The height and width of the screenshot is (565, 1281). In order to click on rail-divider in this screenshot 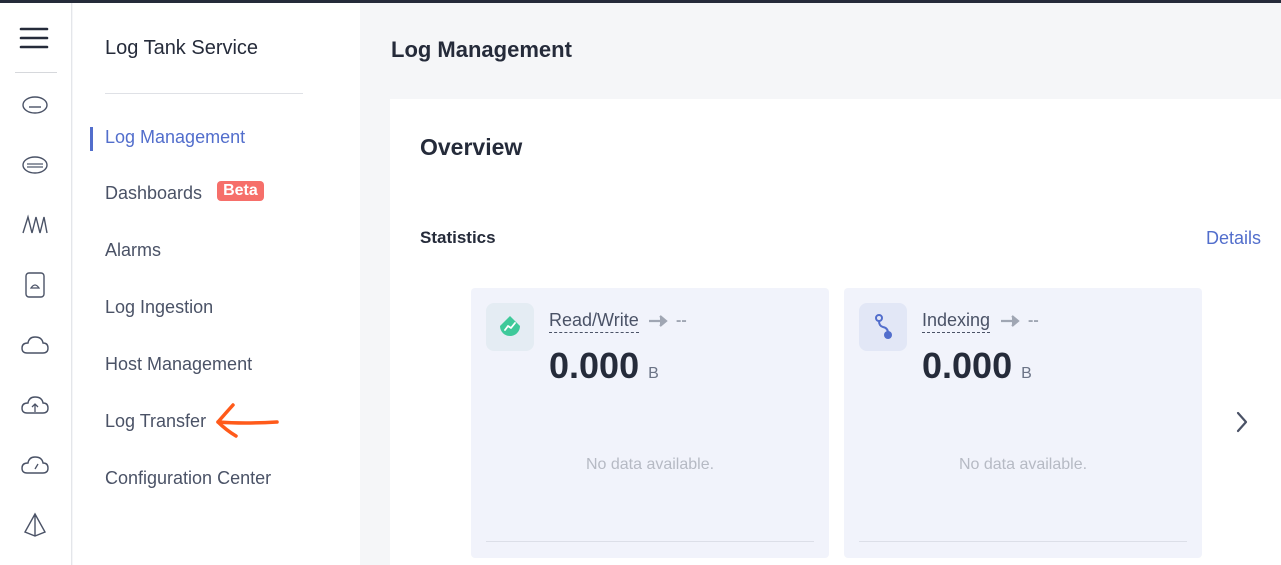, I will do `click(36, 72)`.